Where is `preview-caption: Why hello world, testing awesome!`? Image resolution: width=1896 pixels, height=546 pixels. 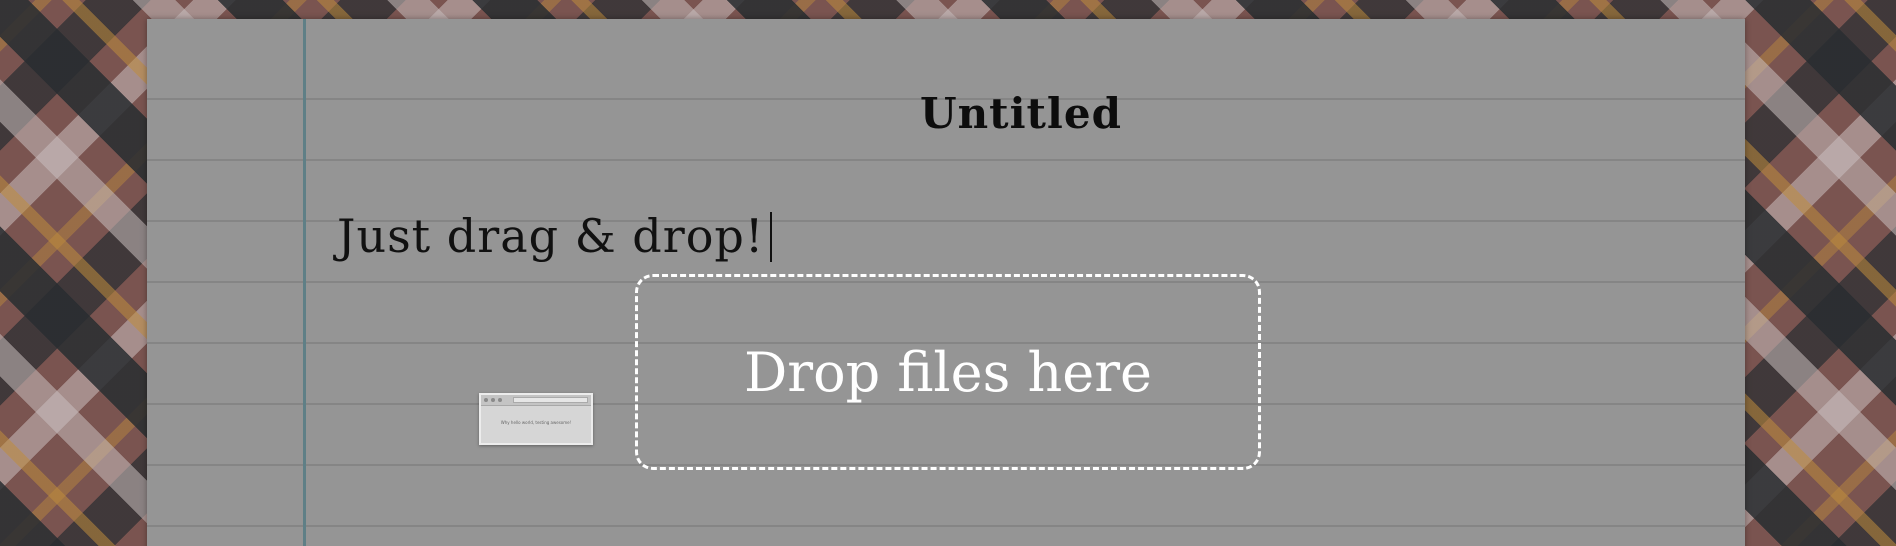 preview-caption: Why hello world, testing awesome! is located at coordinates (536, 422).